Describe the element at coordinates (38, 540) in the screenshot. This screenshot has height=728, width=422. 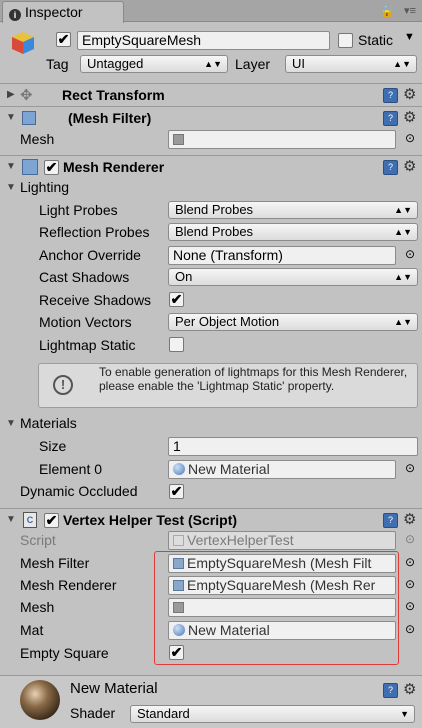
I see `script-label: Script` at that location.